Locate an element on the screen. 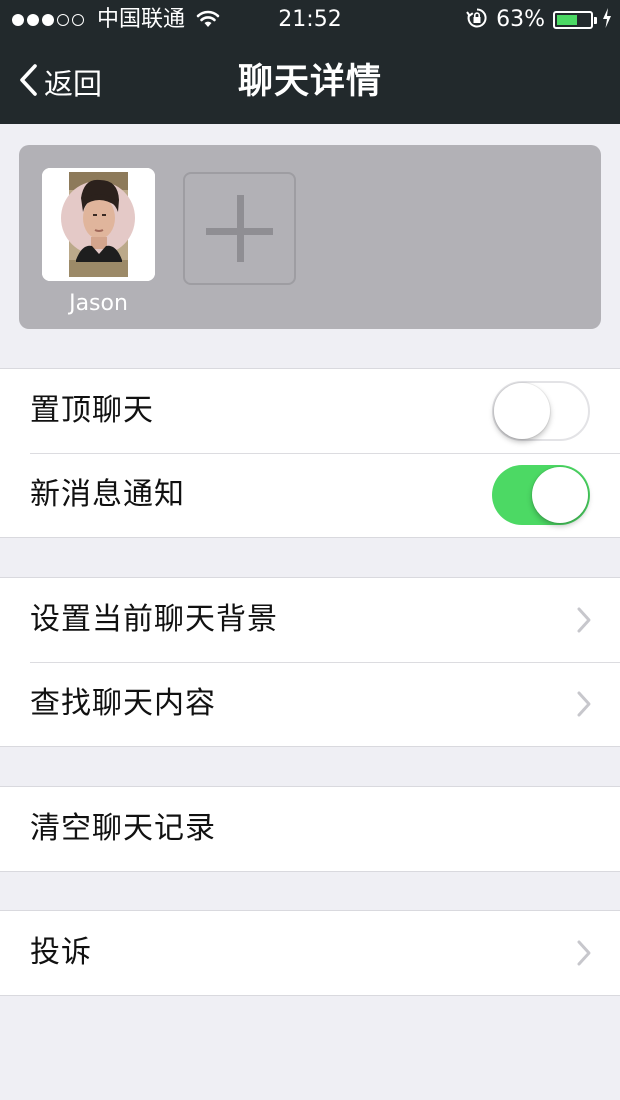 The height and width of the screenshot is (1100, 620). member-item: Jason is located at coordinates (98, 242).